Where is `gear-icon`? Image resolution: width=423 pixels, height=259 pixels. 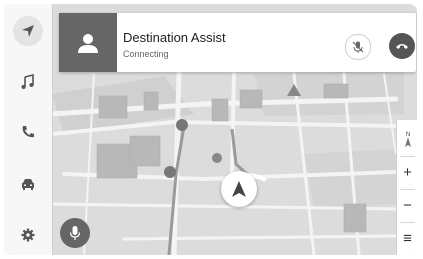
gear-icon is located at coordinates (28, 235).